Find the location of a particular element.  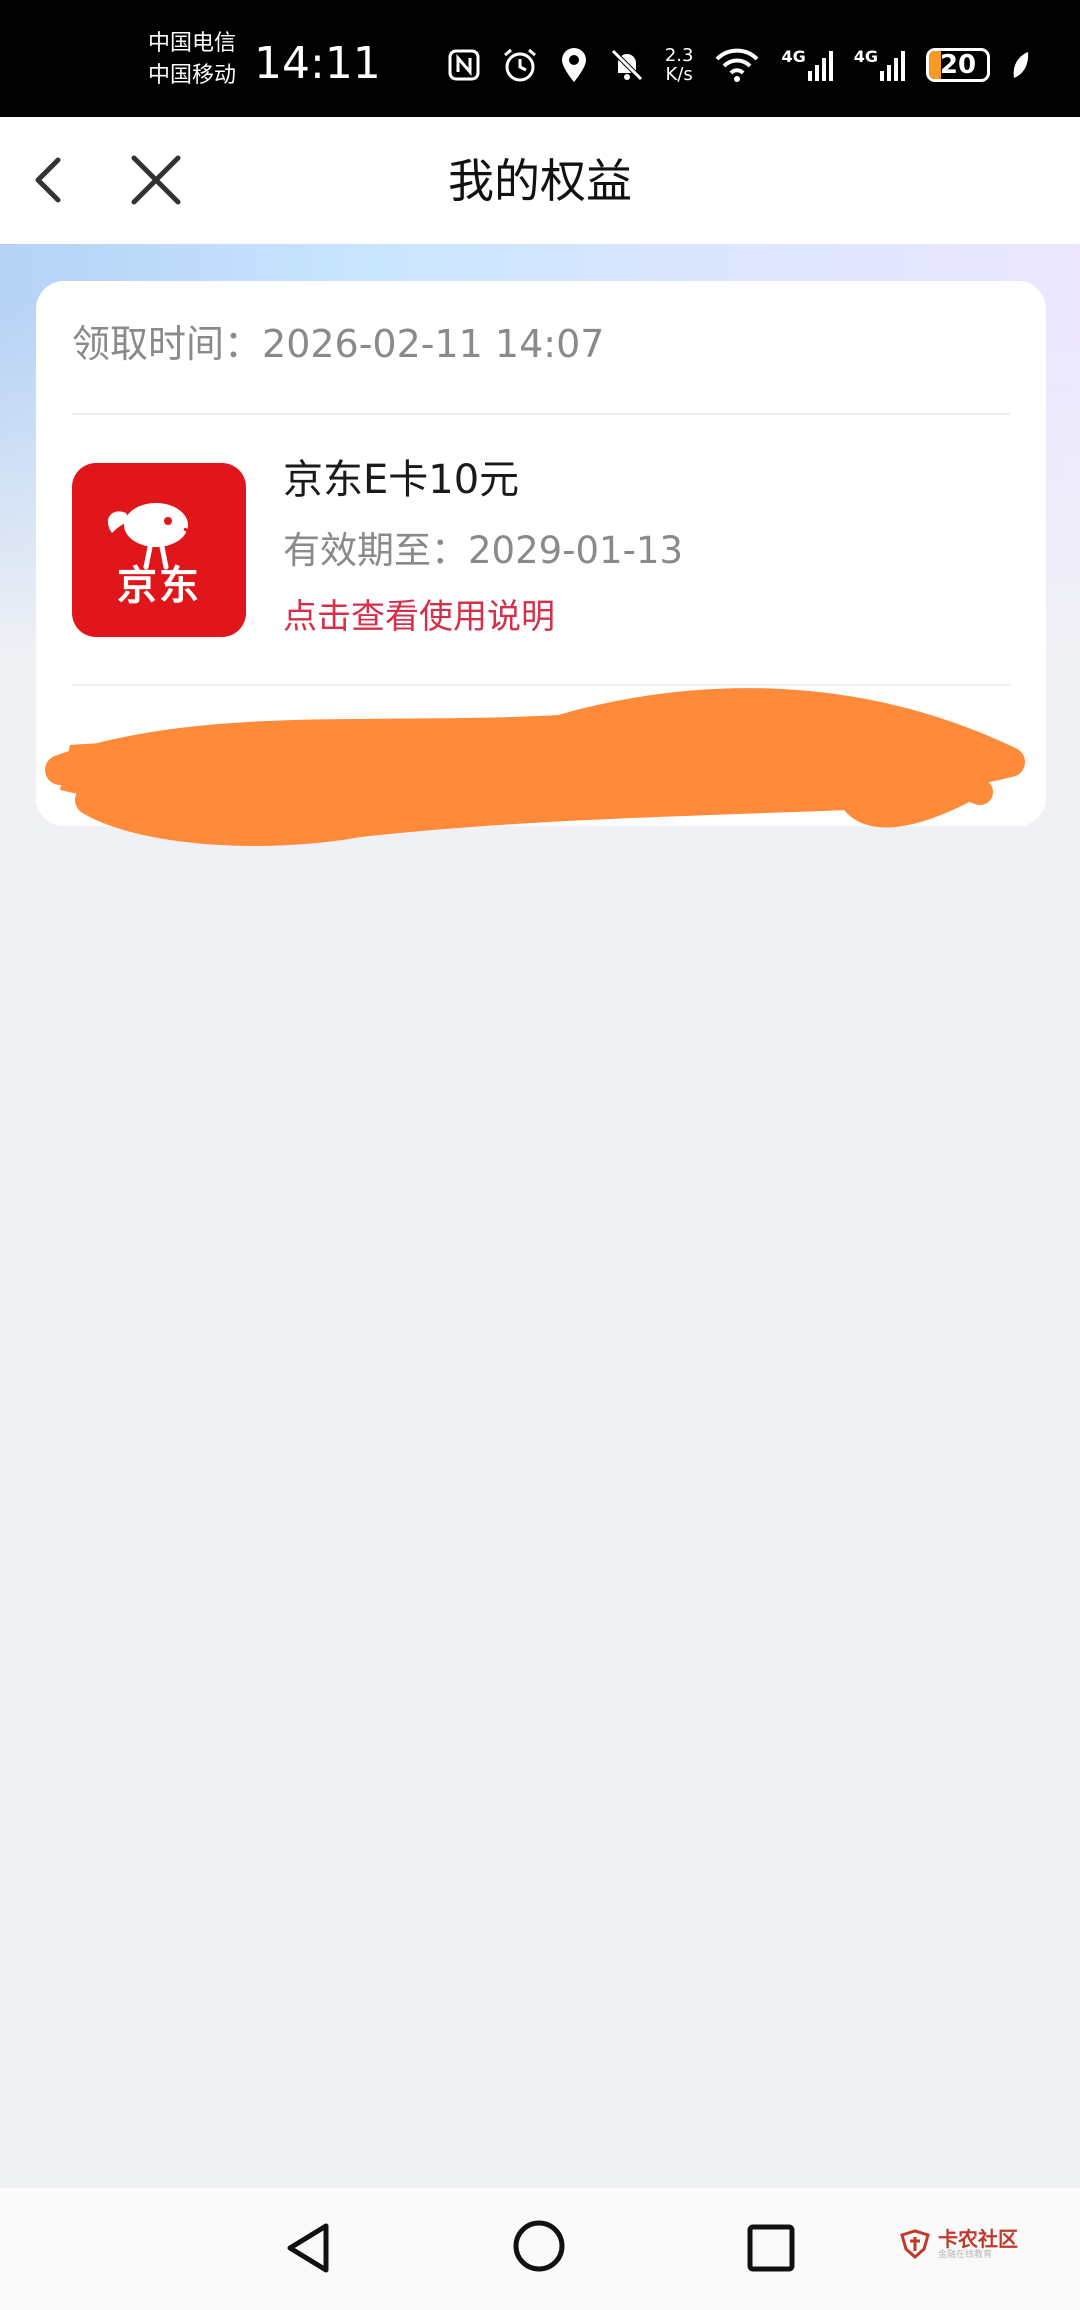

nfc-icon is located at coordinates (464, 65).